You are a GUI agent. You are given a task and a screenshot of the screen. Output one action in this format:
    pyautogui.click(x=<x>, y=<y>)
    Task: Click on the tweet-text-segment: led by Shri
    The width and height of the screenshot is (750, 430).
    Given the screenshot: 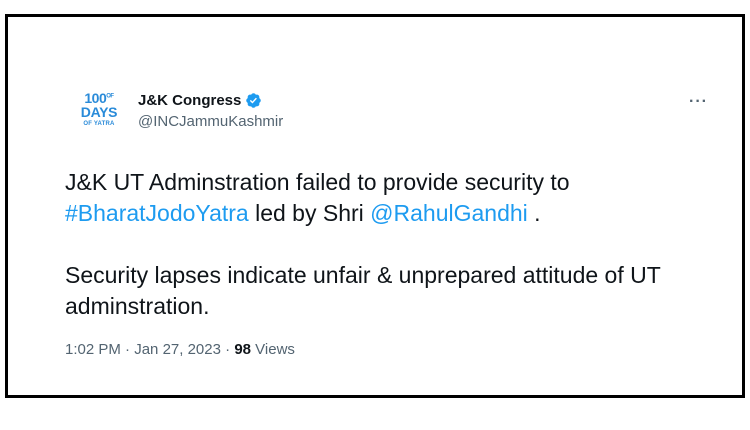 What is the action you would take?
    pyautogui.click(x=309, y=213)
    